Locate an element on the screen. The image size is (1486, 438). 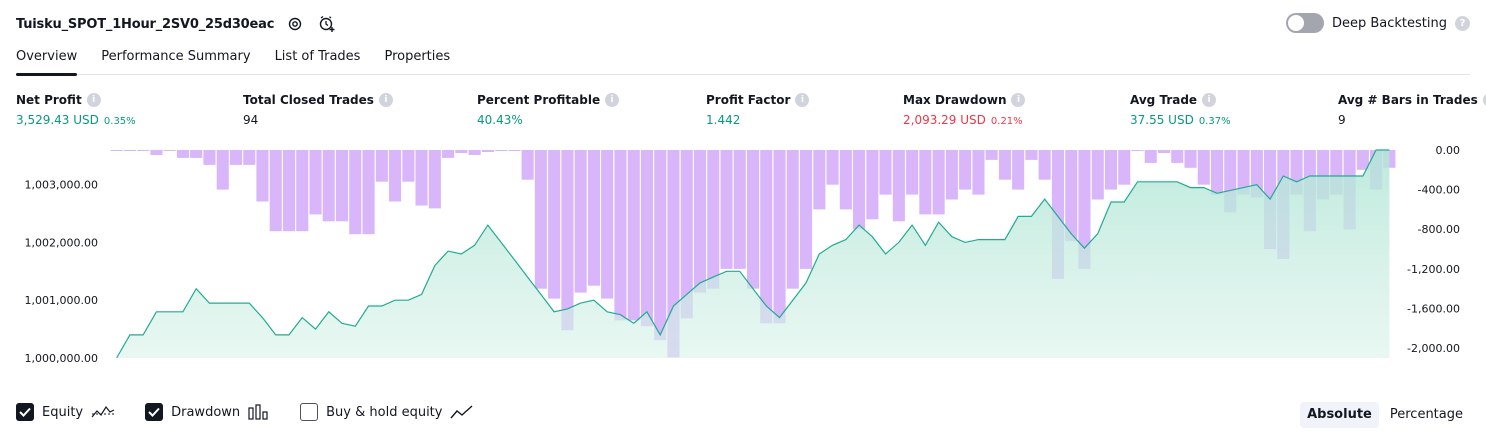
metric-label: Total Closed Trades i is located at coordinates (318, 100).